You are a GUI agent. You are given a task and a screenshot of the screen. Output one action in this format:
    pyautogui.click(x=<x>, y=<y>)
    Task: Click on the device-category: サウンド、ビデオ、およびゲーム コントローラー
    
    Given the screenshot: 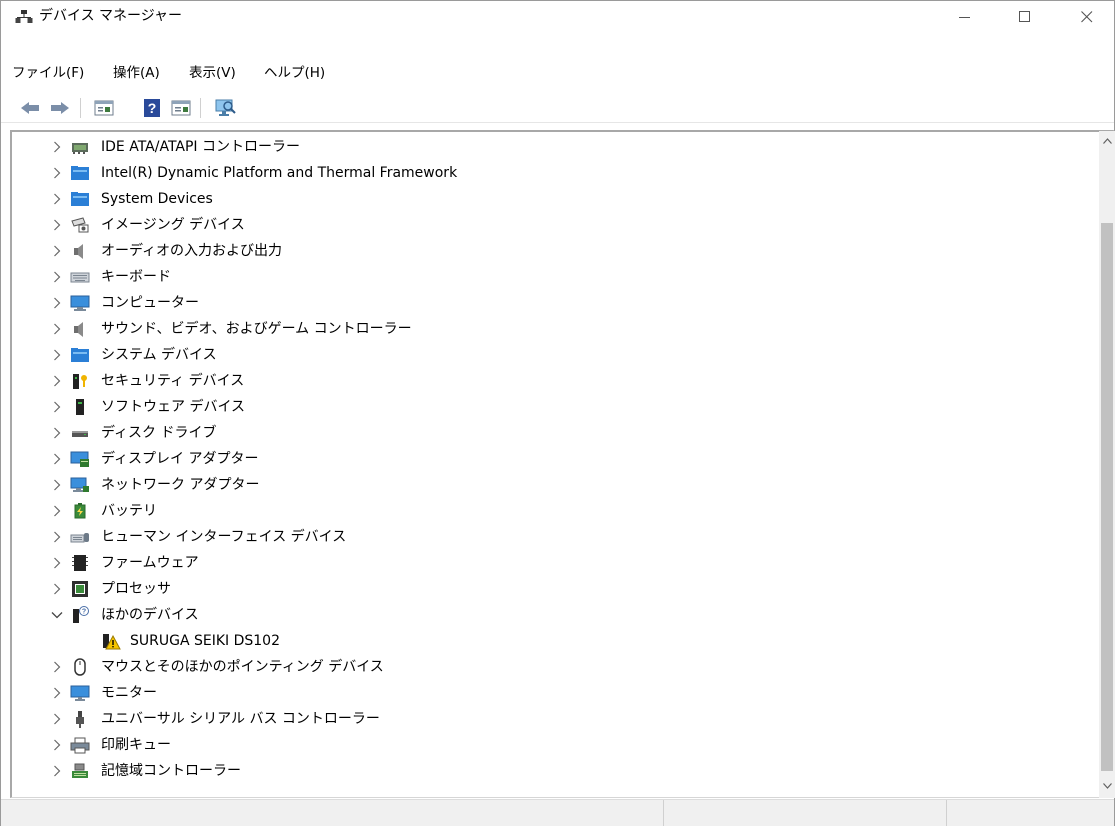 What is the action you would take?
    pyautogui.click(x=554, y=329)
    